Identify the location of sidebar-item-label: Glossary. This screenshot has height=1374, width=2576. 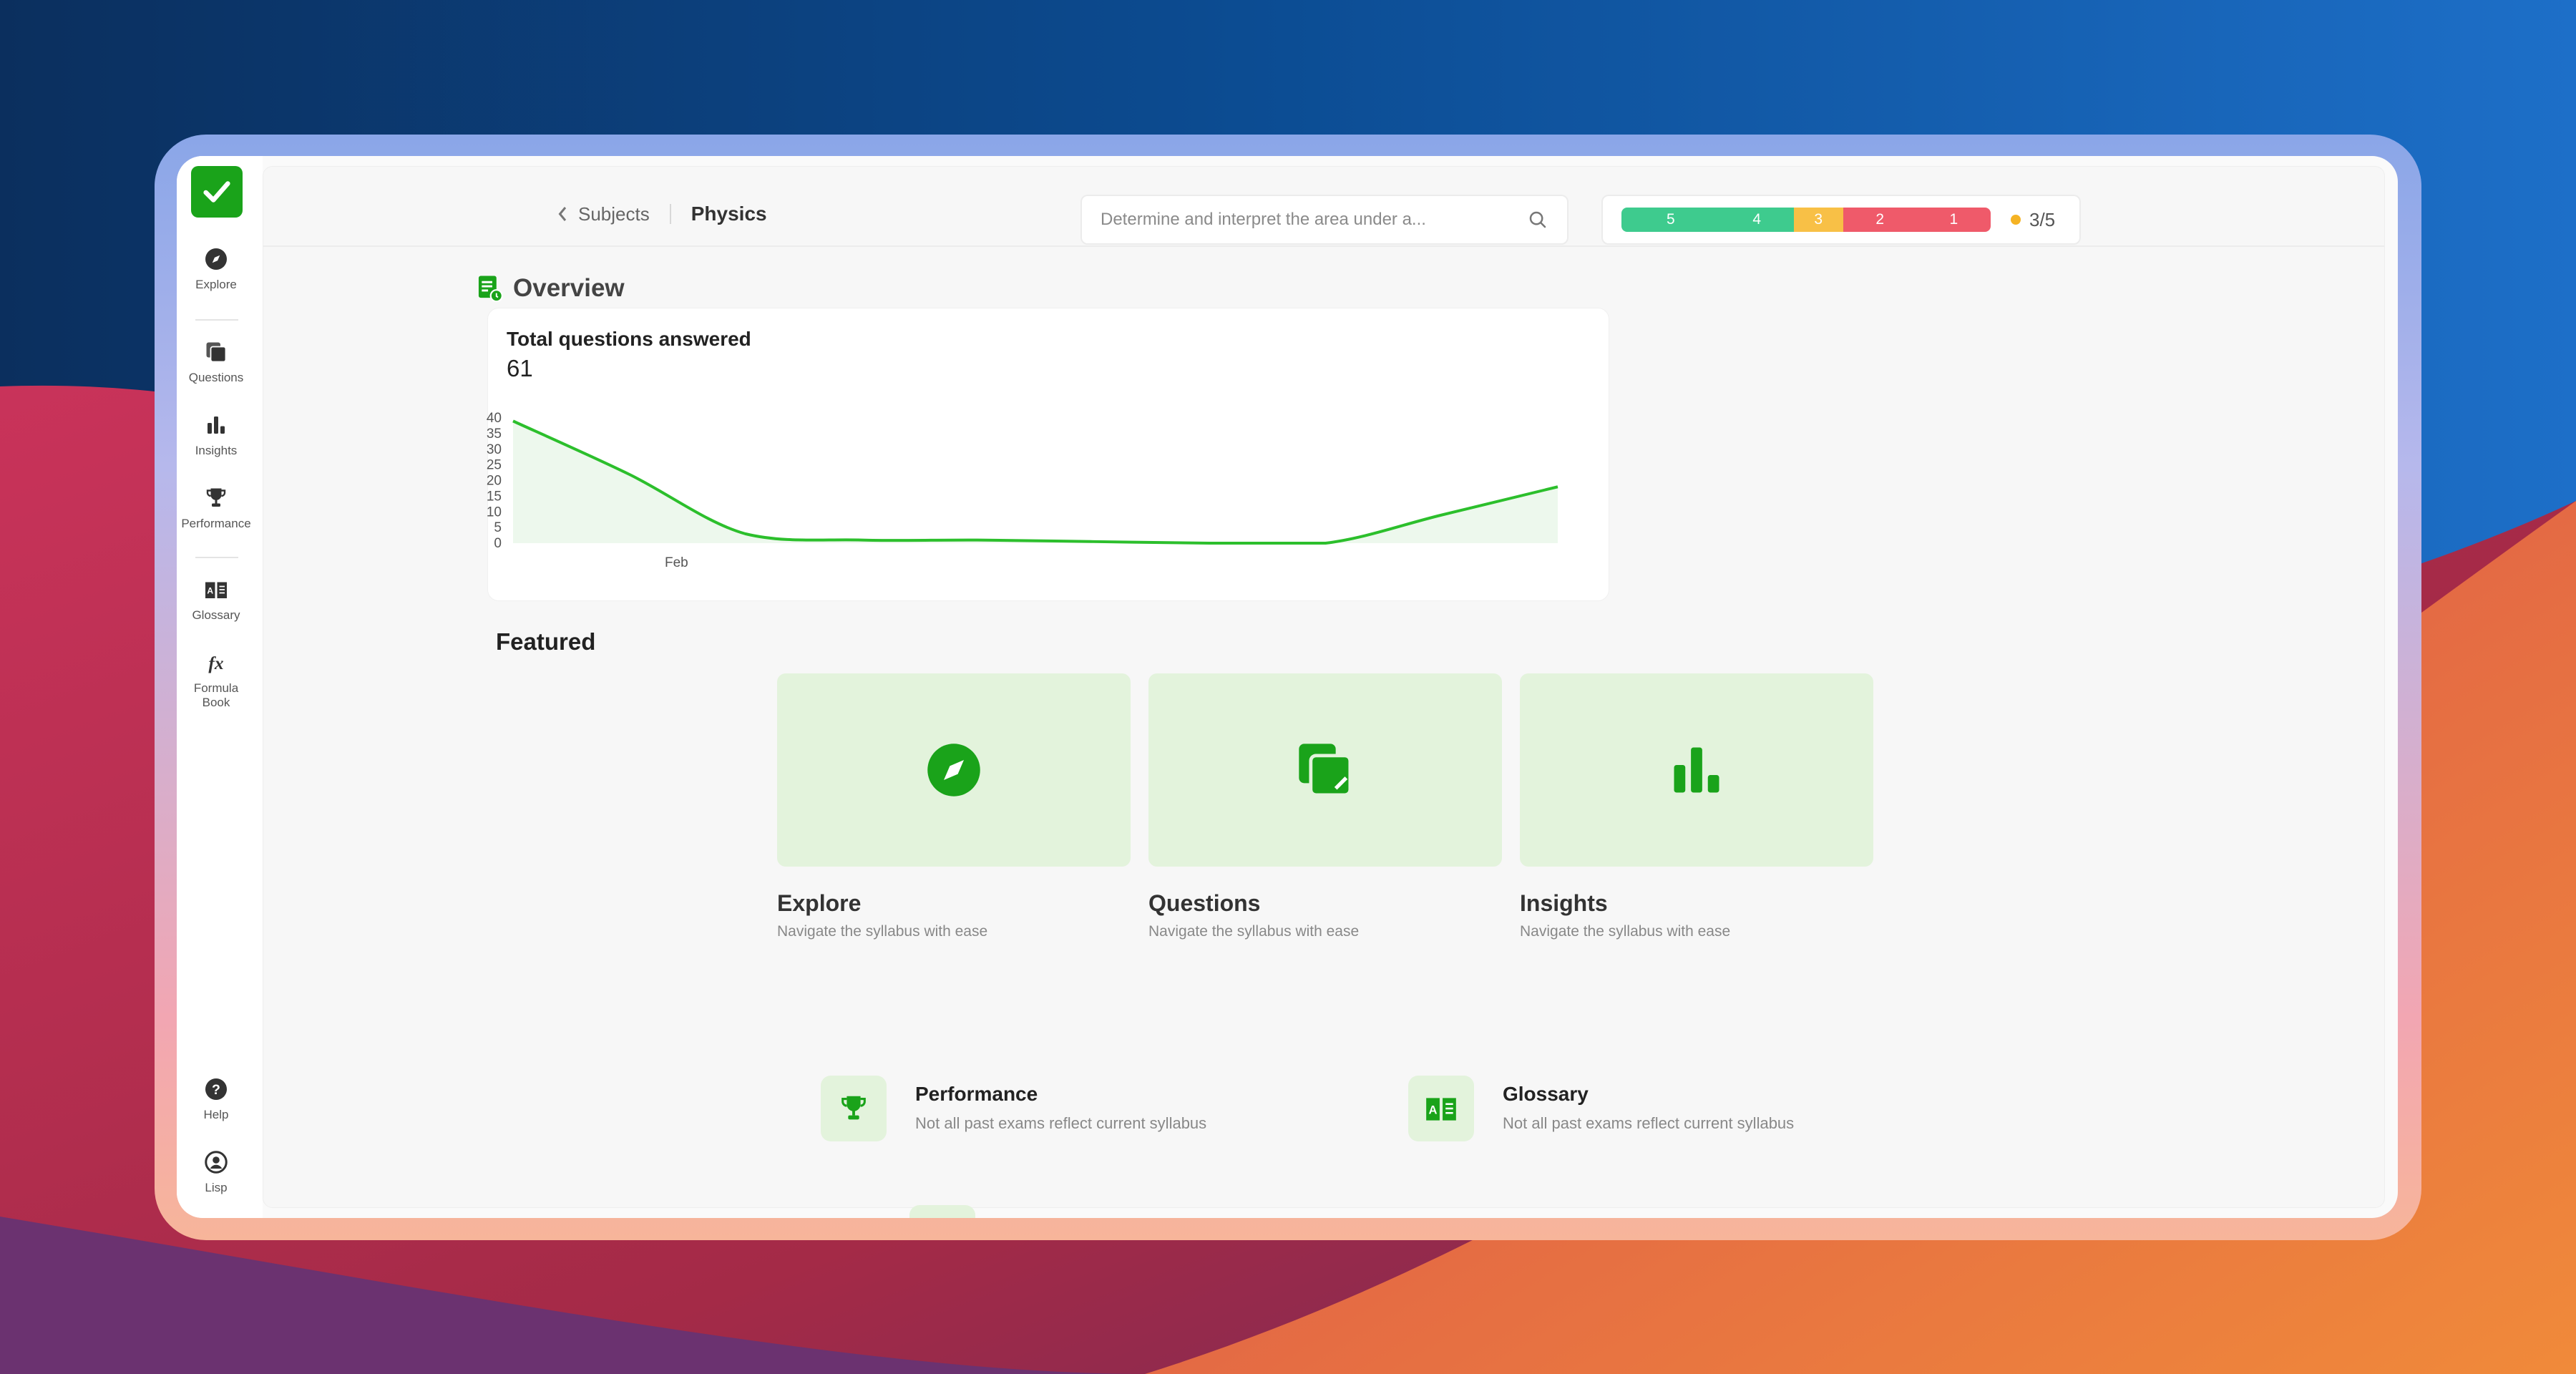
(216, 615).